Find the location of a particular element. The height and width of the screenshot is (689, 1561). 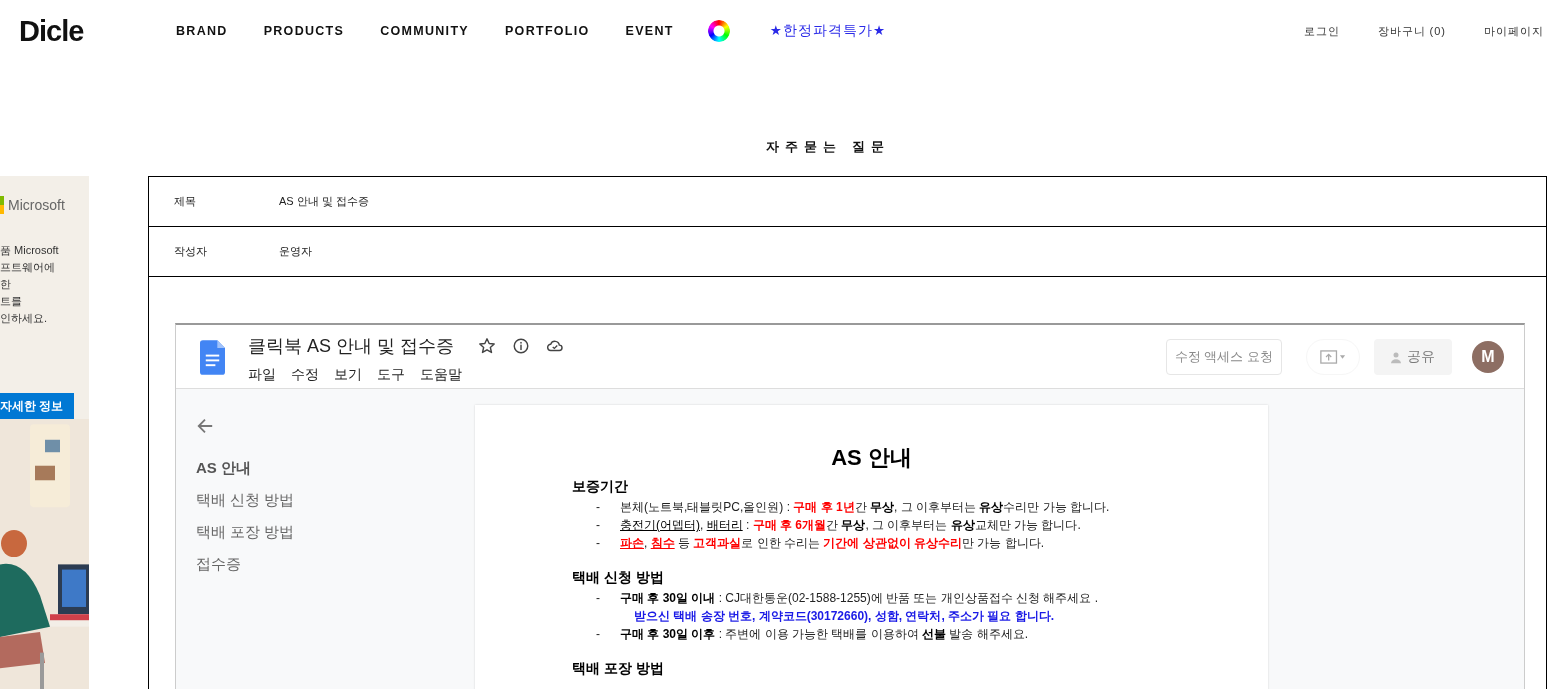

ad-text: 한 is located at coordinates (6, 284).